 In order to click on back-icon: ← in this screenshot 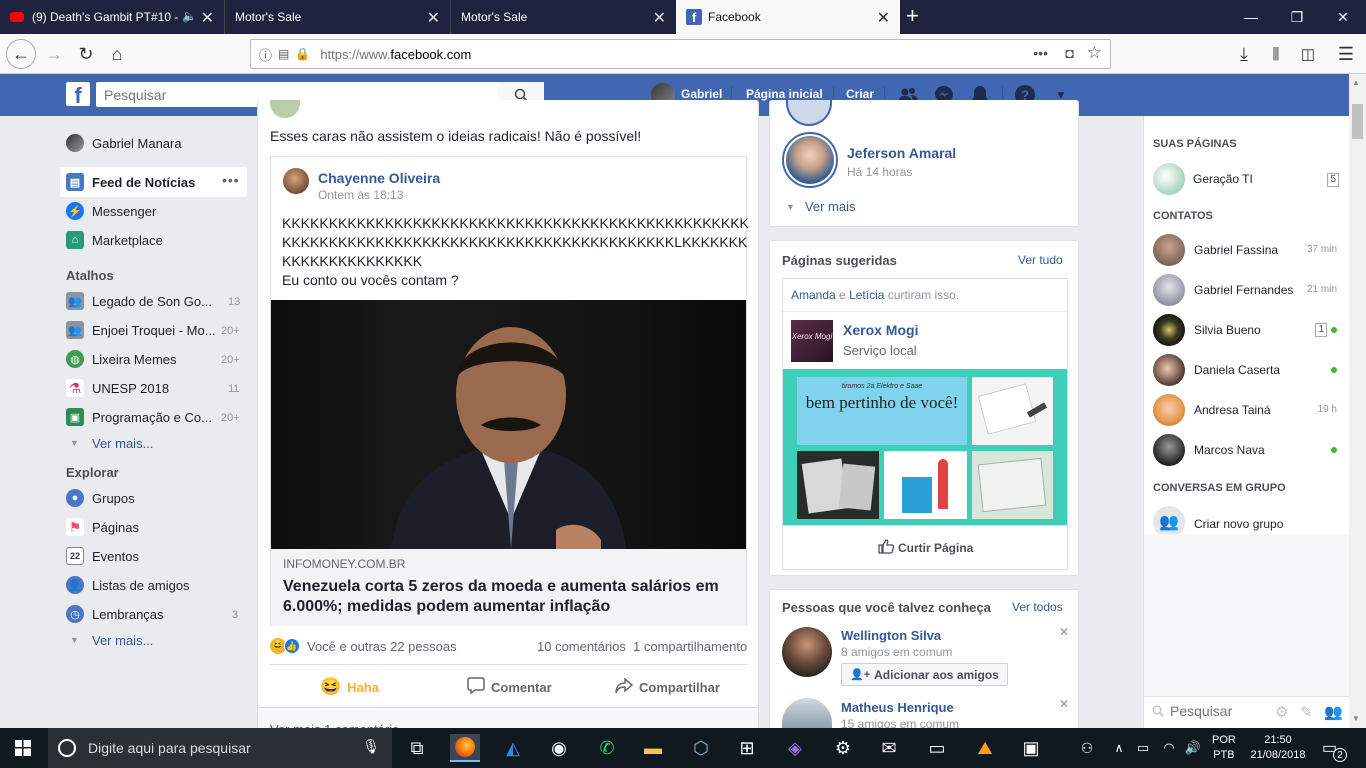, I will do `click(21, 54)`.